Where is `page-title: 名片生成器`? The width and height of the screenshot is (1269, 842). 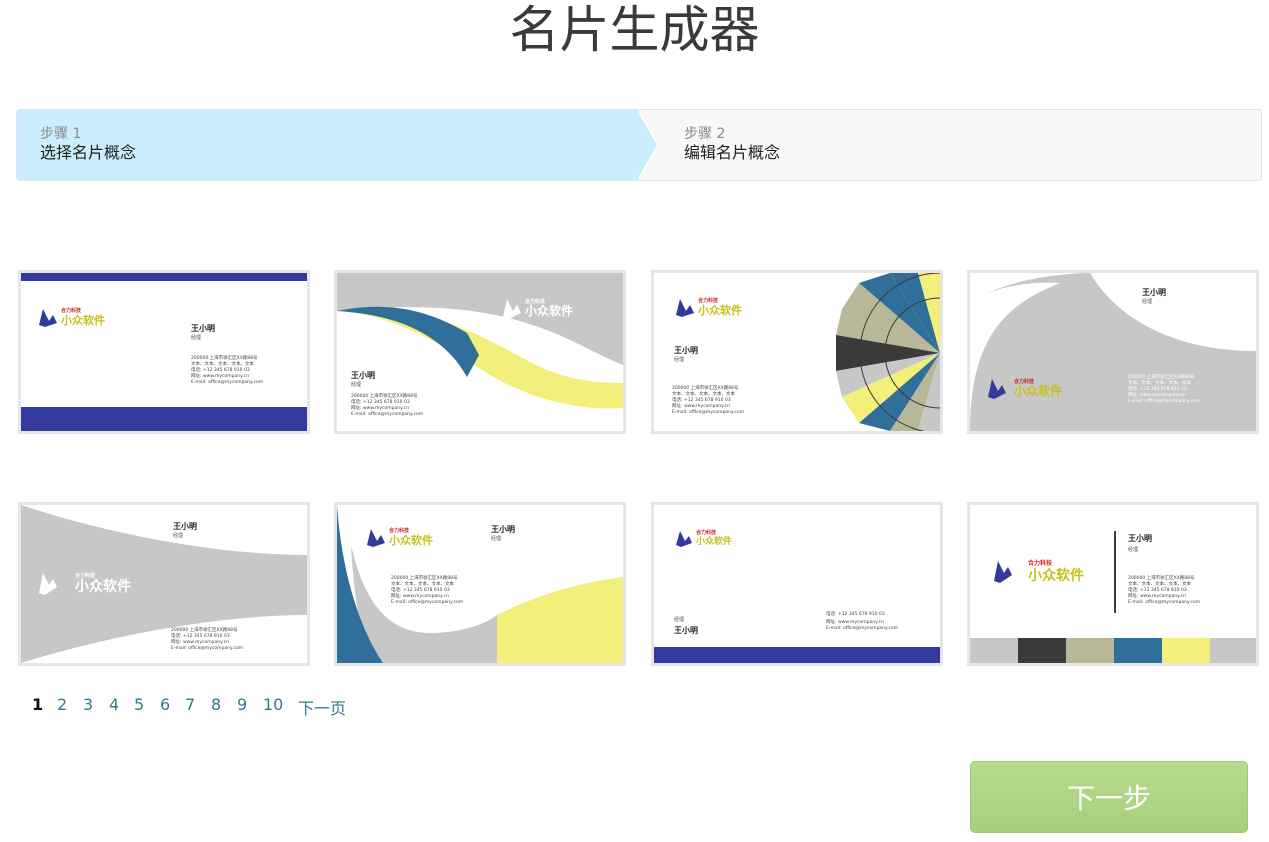
page-title: 名片生成器 is located at coordinates (634, 30).